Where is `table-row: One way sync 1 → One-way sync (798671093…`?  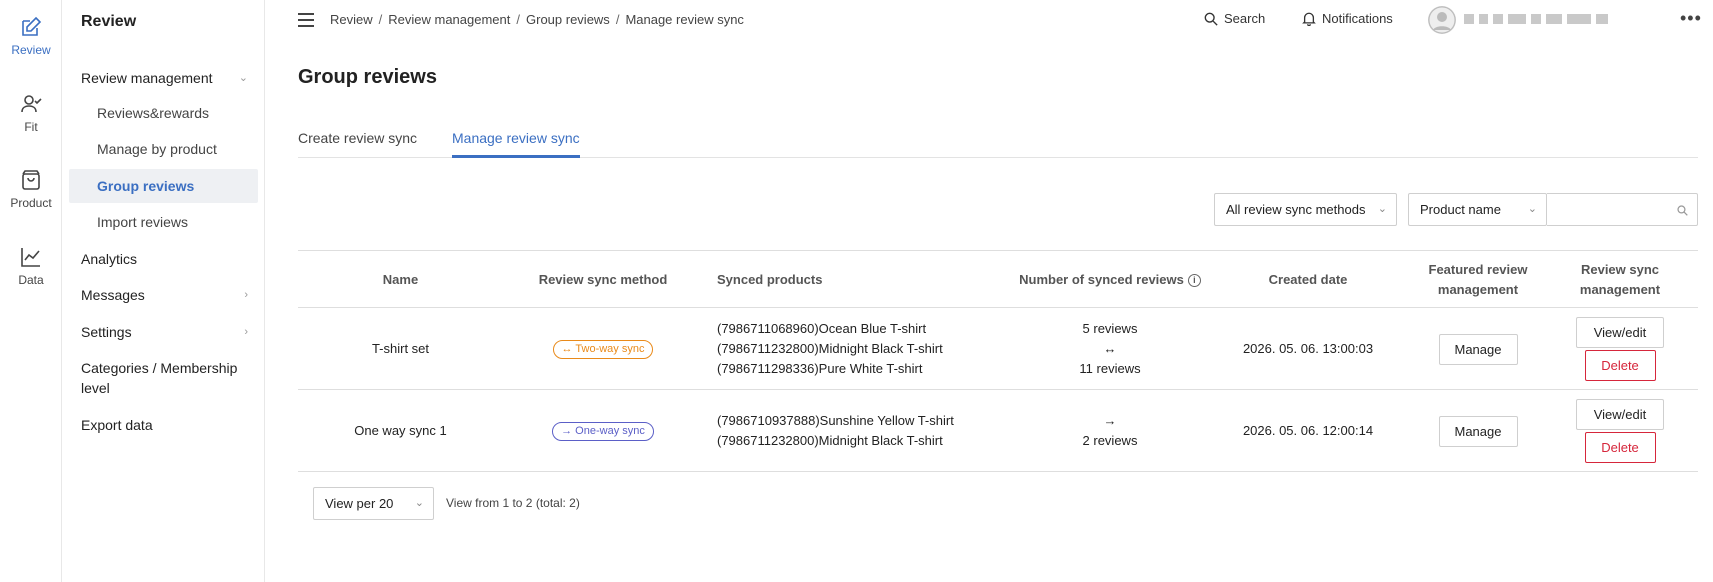 table-row: One way sync 1 → One-way sync (798671093… is located at coordinates (998, 431).